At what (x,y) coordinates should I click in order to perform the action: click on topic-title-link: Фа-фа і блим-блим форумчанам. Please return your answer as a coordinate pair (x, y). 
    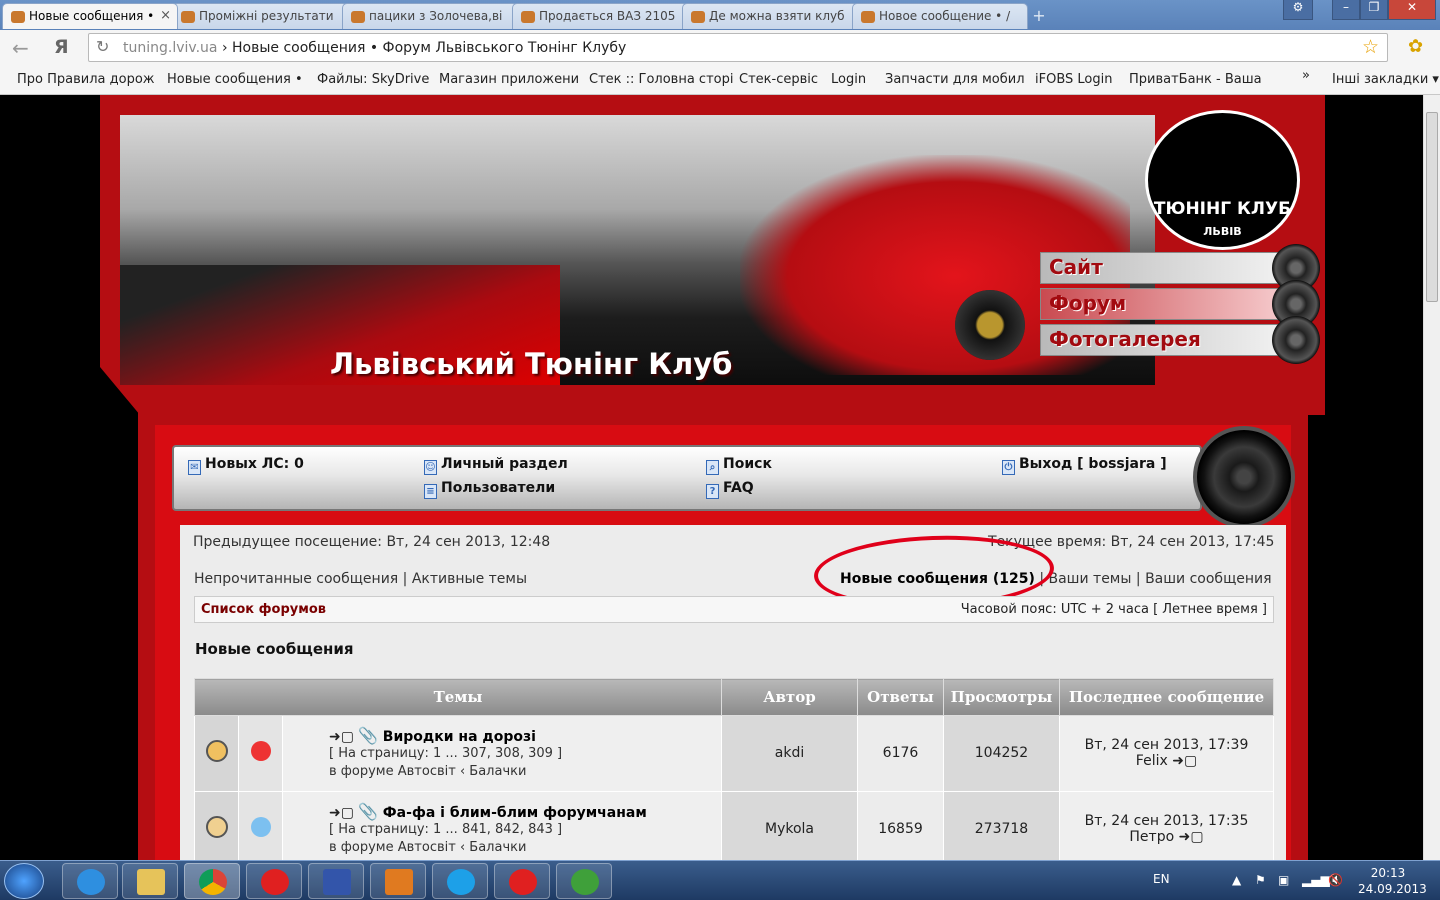
    Looking at the image, I should click on (515, 813).